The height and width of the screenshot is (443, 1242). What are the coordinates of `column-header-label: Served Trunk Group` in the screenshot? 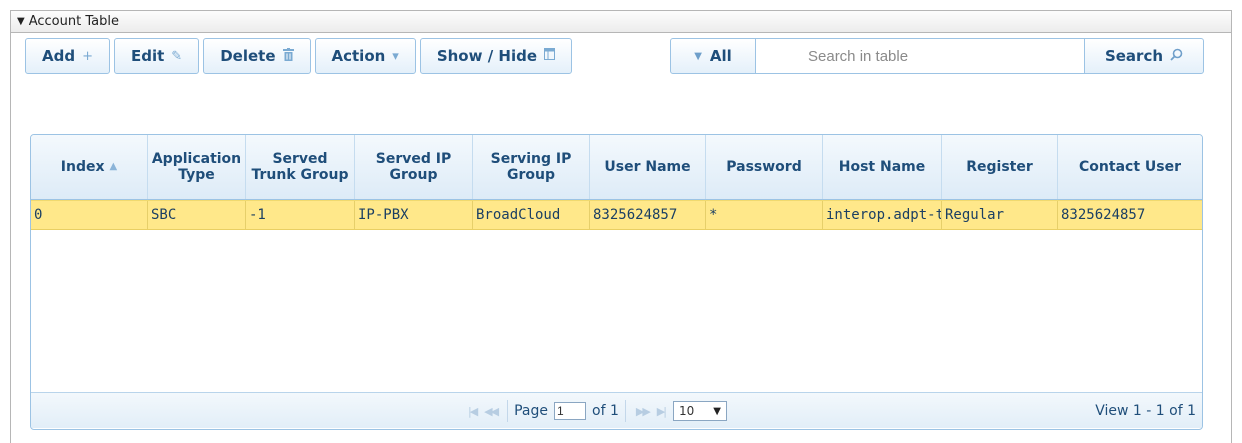 It's located at (300, 167).